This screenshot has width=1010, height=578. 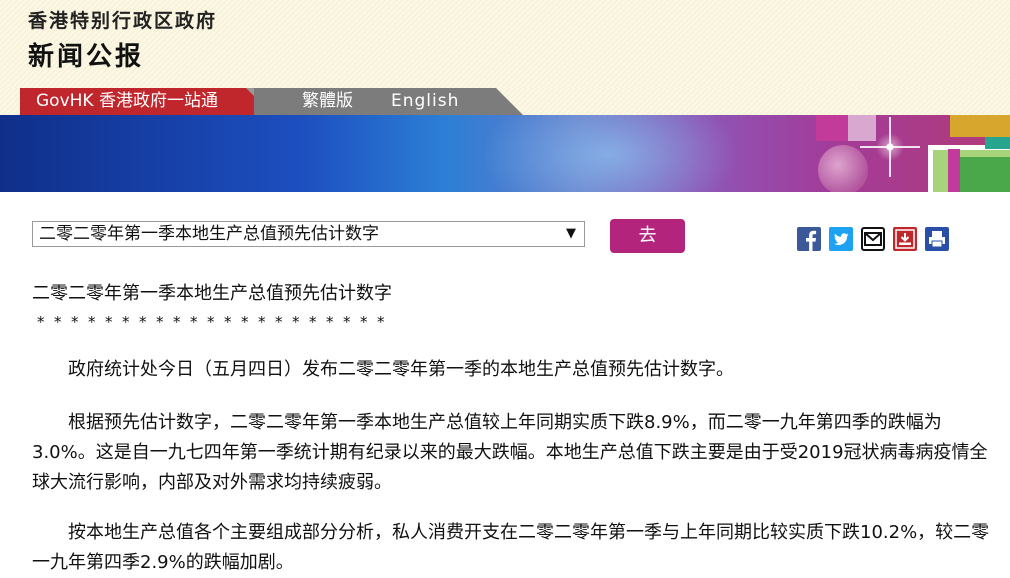 What do you see at coordinates (890, 147) in the screenshot?
I see `banner-sparkle-ray` at bounding box center [890, 147].